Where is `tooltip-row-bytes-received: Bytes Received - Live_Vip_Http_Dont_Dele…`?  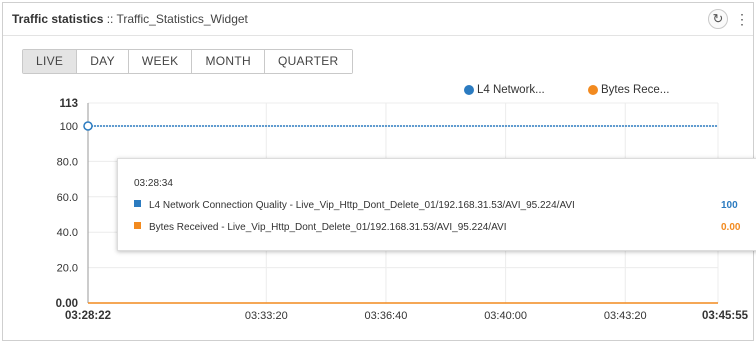
tooltip-row-bytes-received: Bytes Received - Live_Vip_Http_Dont_Dele… is located at coordinates (320, 227).